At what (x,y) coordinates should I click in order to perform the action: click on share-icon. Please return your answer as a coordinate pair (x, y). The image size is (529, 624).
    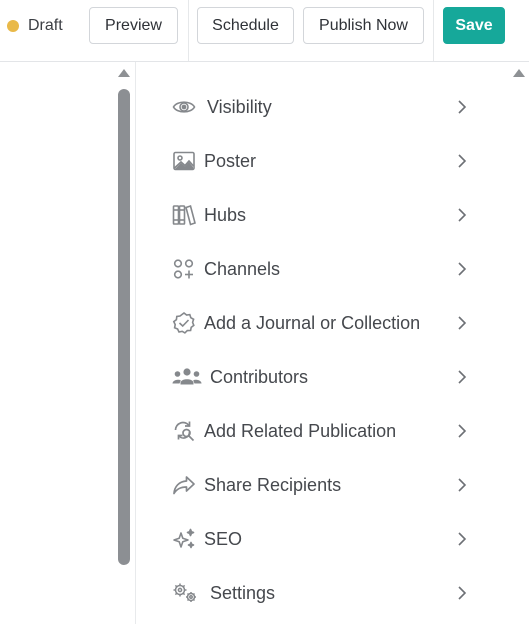
    Looking at the image, I should click on (184, 485).